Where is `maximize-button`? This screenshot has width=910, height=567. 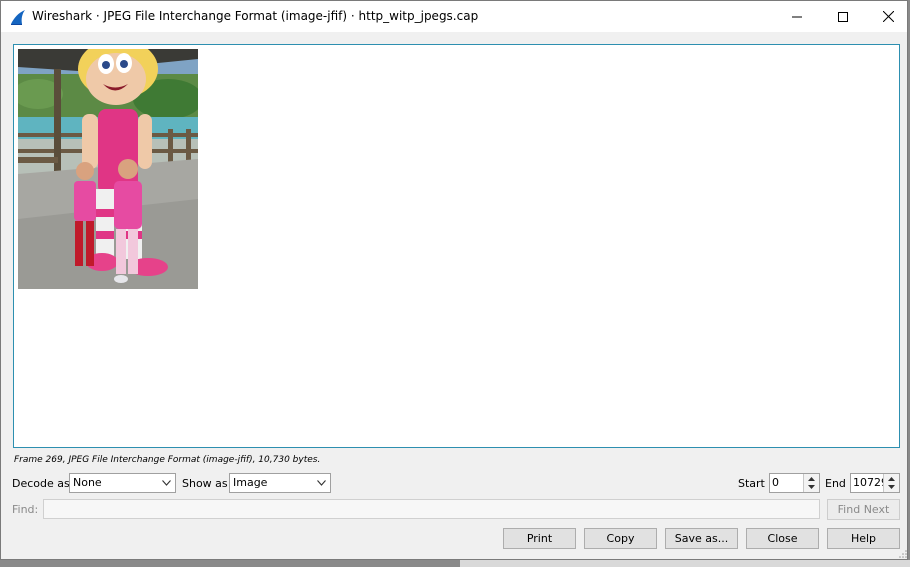
maximize-button is located at coordinates (843, 16).